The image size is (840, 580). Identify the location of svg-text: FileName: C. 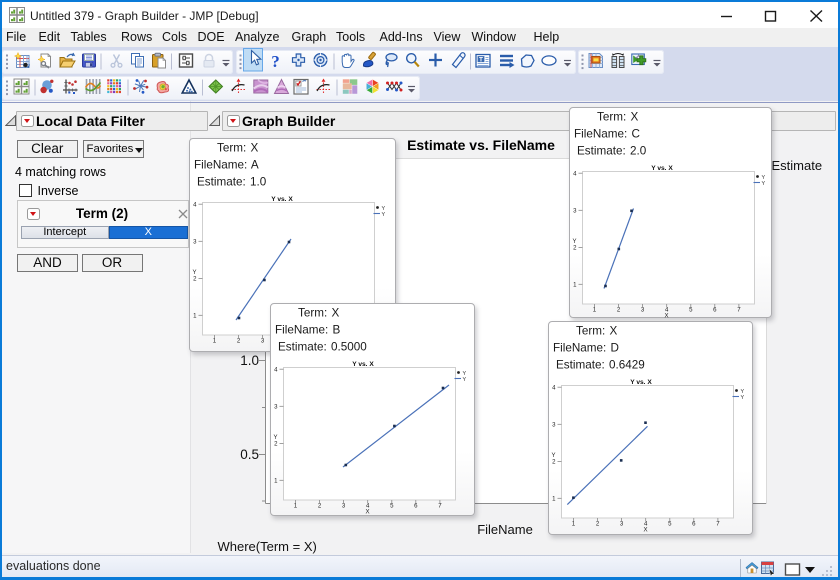
(607, 134).